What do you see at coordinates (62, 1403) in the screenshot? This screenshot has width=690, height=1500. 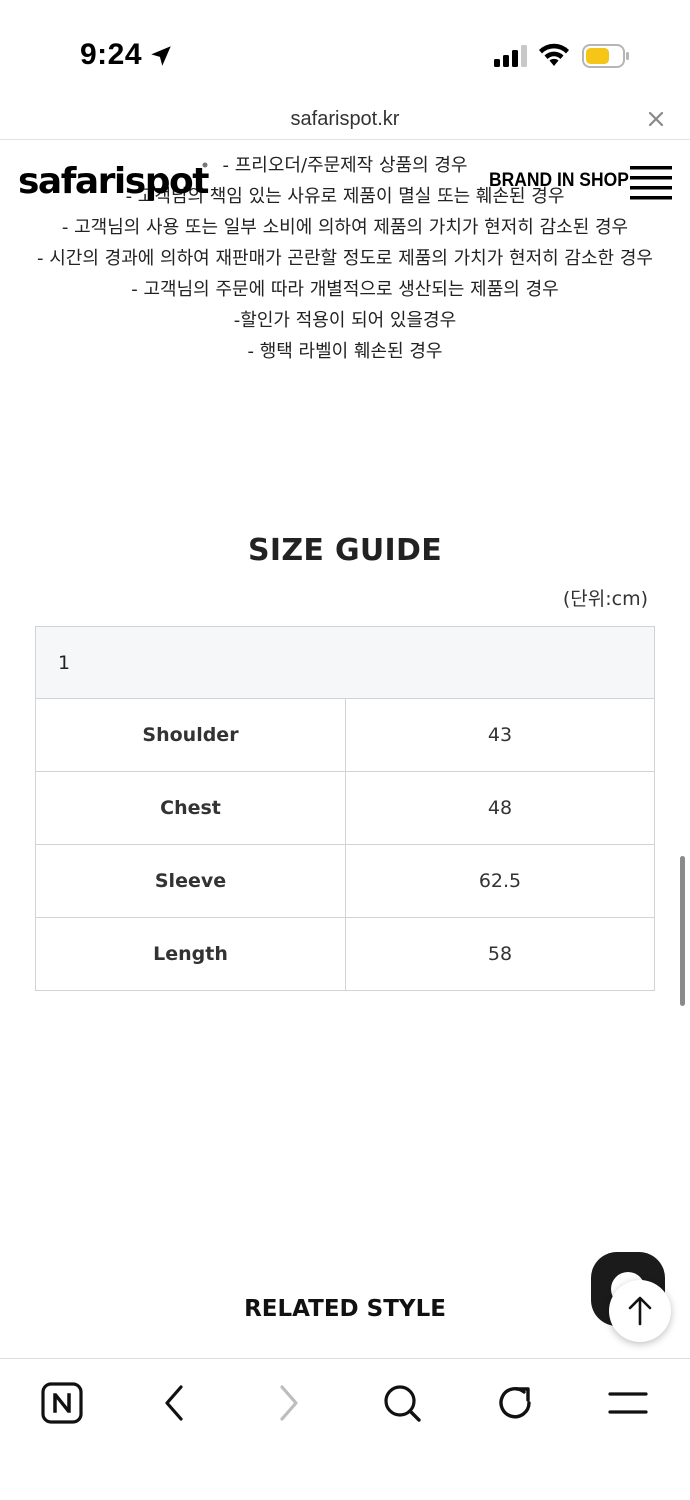 I see `naver-icon` at bounding box center [62, 1403].